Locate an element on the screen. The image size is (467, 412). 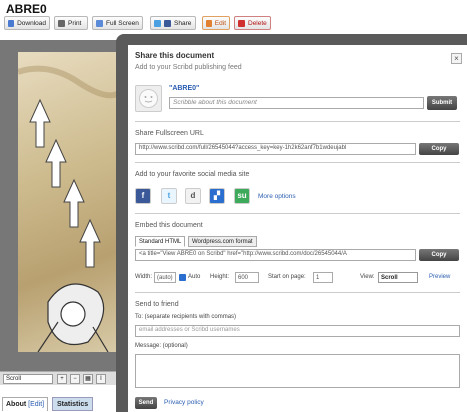
start-page-input: 1 is located at coordinates (323, 277).